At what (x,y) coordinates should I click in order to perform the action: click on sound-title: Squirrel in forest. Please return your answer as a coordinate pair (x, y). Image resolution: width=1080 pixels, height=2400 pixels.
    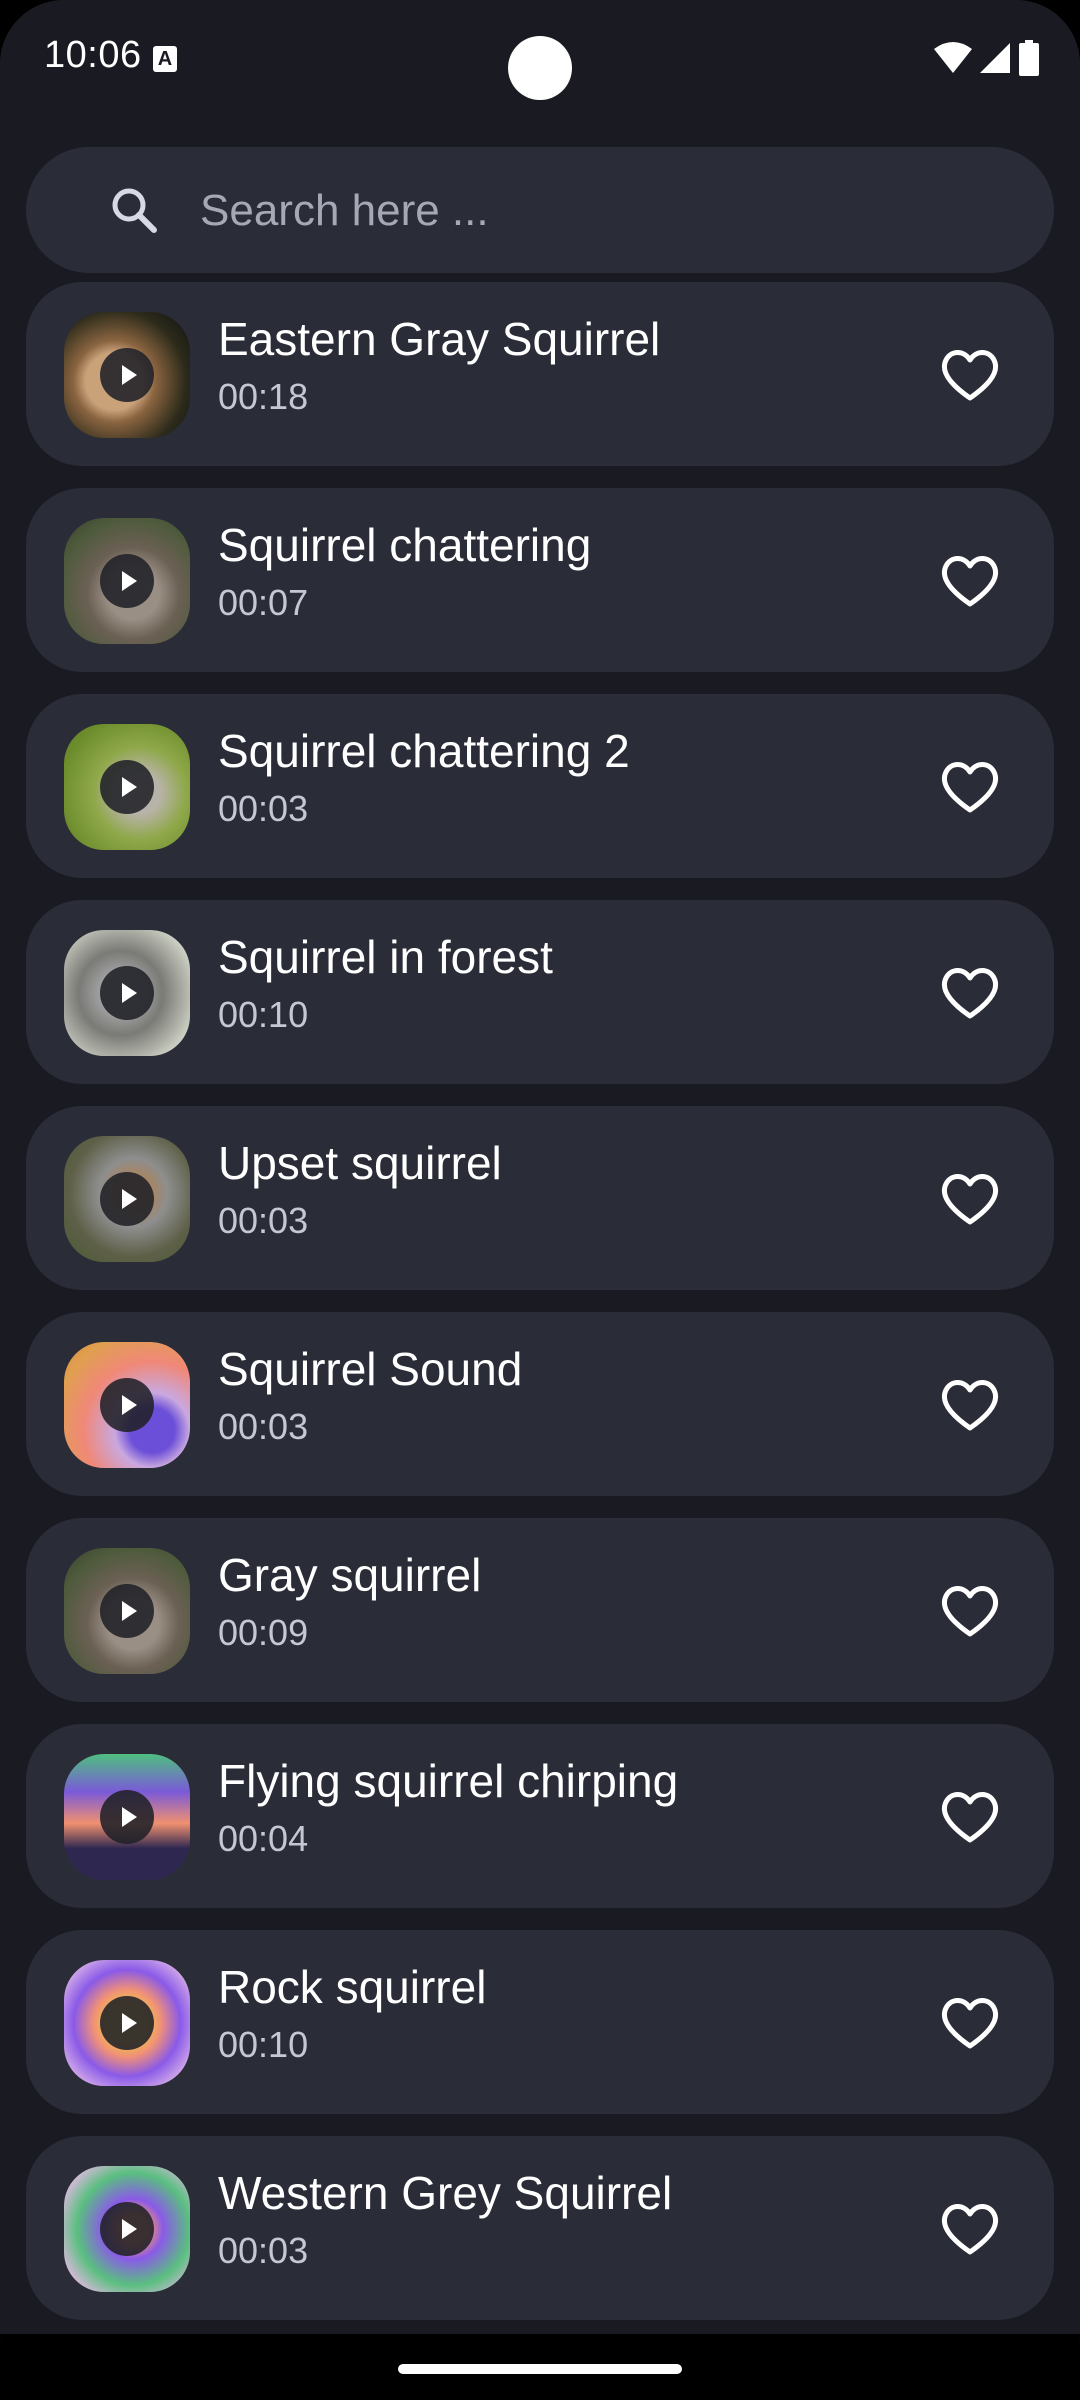
    Looking at the image, I should click on (385, 957).